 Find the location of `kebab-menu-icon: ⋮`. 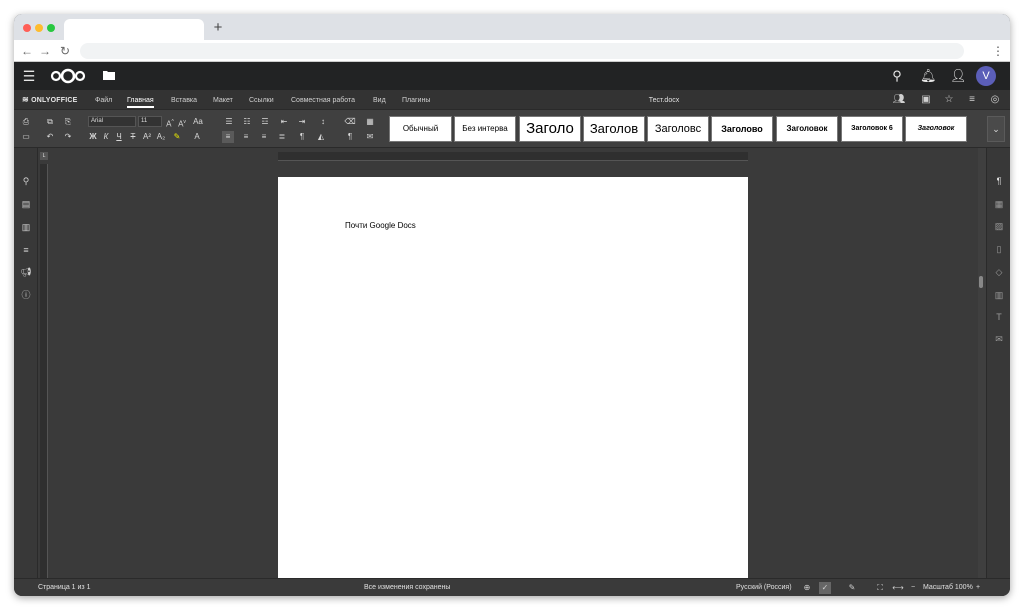

kebab-menu-icon: ⋮ is located at coordinates (998, 51).